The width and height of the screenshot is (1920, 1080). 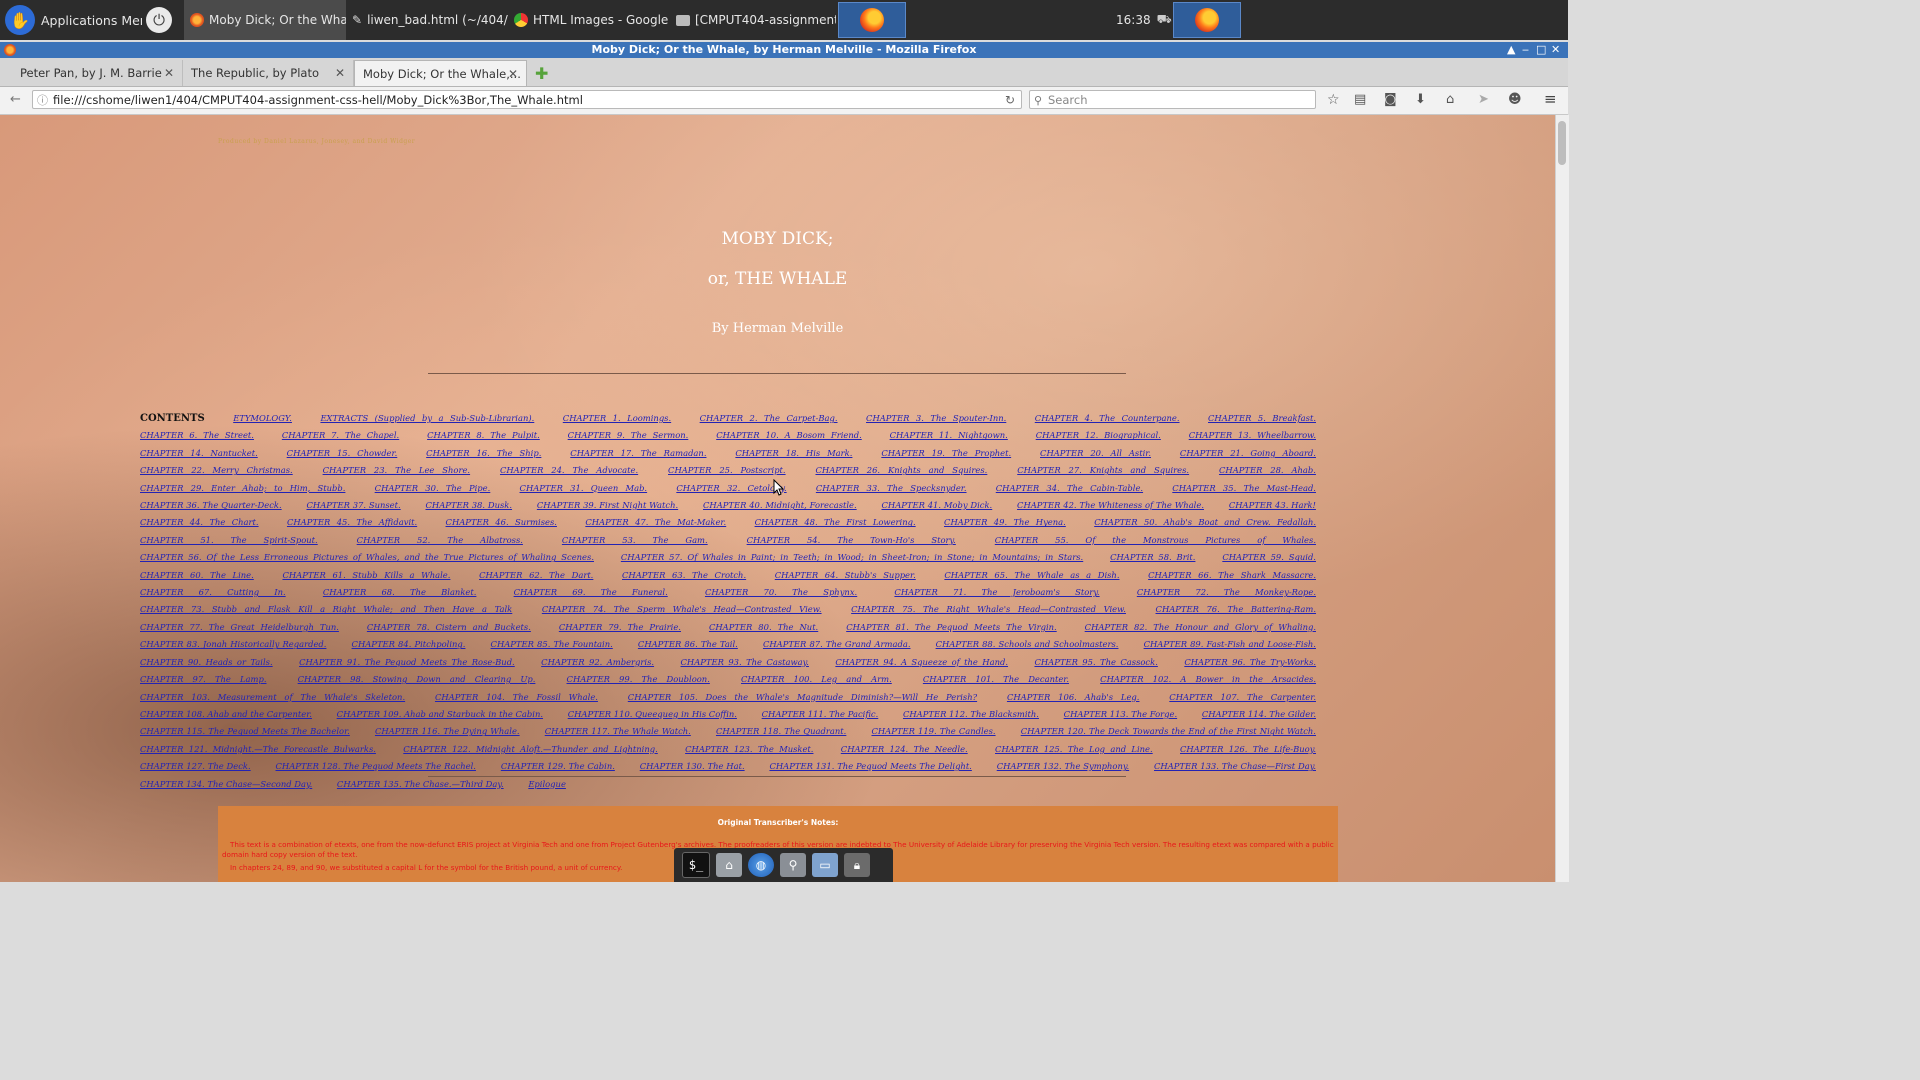 What do you see at coordinates (216, 470) in the screenshot?
I see `toc-link: CHAPTER 22. Merry Christmas.` at bounding box center [216, 470].